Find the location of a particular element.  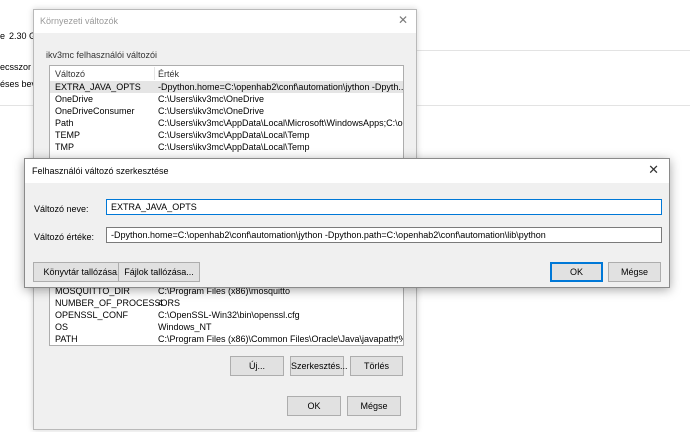

table-row: TEMP C:\Users\ikv3mc\AppData\Local\Temp is located at coordinates (226, 135).